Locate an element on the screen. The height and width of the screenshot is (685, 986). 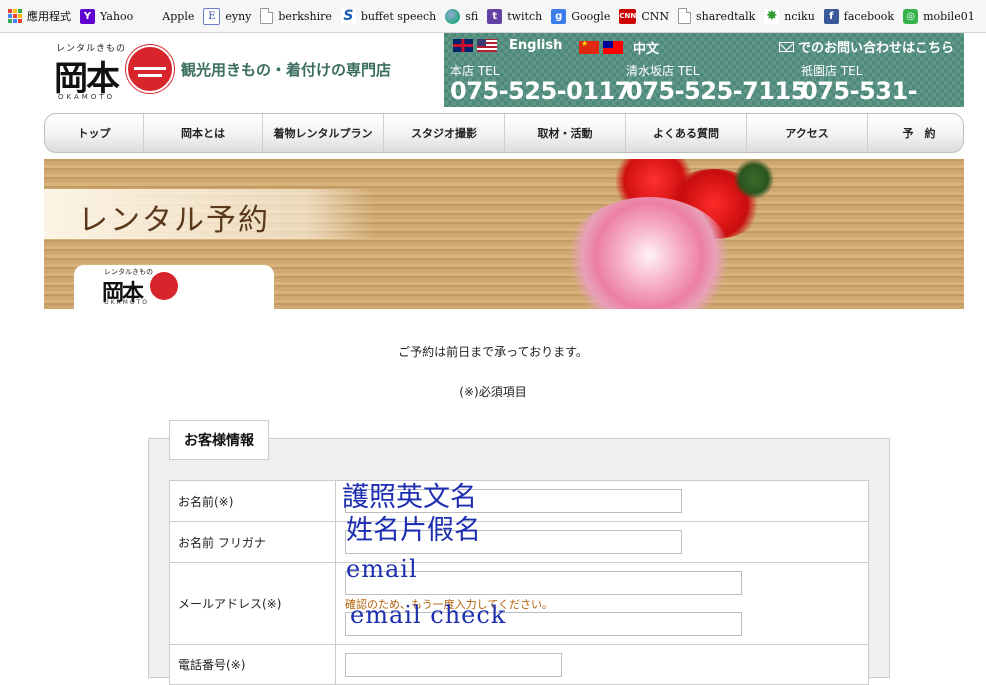
bookmark-buffet-speech: S buffet speech is located at coordinates (391, 16).